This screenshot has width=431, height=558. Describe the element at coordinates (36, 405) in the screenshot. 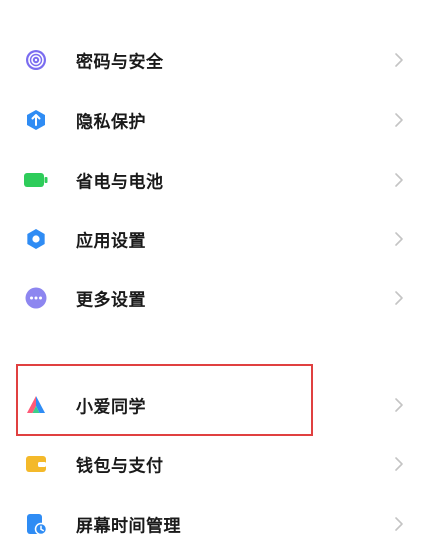

I see `xiaoai-icon` at that location.